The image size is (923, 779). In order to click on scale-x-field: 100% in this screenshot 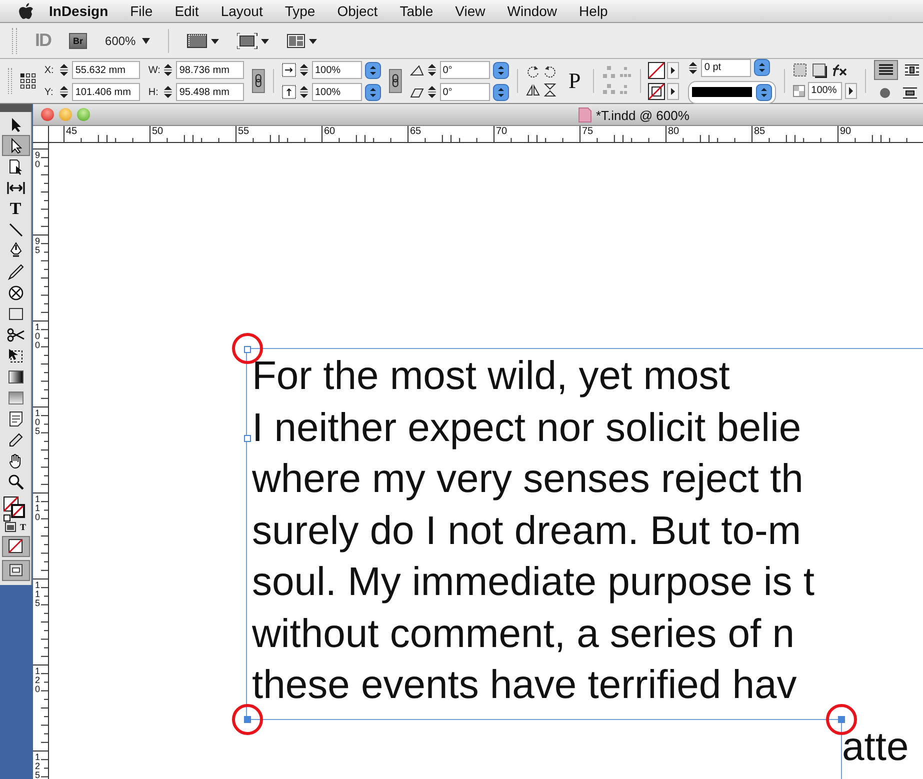, I will do `click(337, 70)`.